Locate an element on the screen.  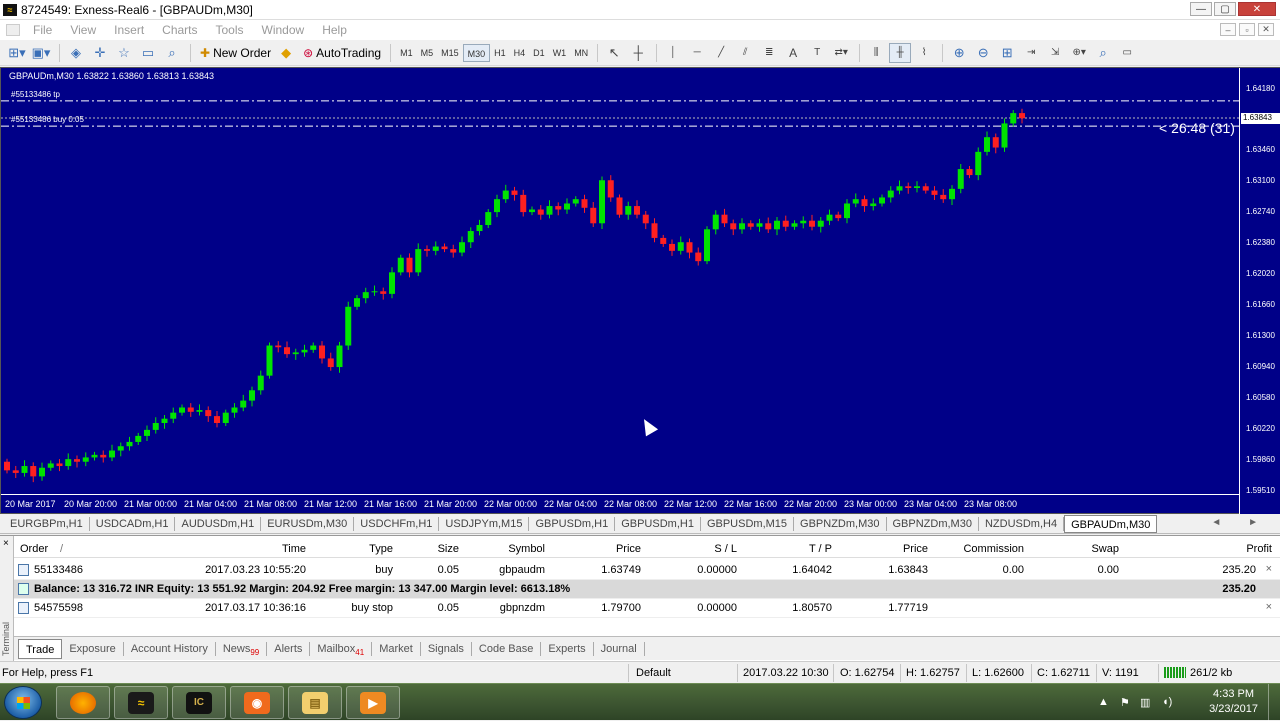
horizontal-line-button: ─ is located at coordinates (697, 53).